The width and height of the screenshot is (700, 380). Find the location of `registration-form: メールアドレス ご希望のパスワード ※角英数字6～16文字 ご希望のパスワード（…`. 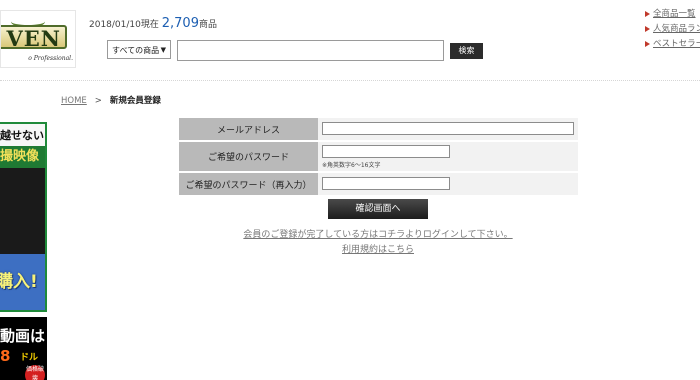

registration-form: メールアドレス ご希望のパスワード ※角英数字6～16文字 ご希望のパスワード（… is located at coordinates (378, 157).